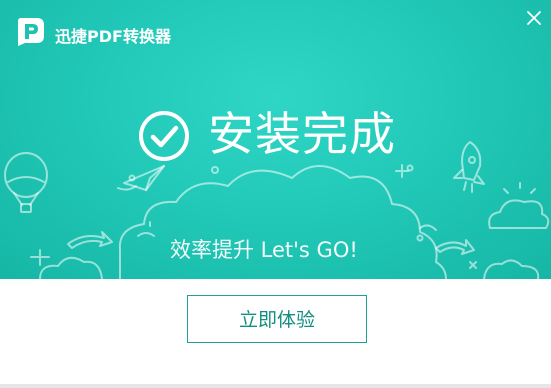 The width and height of the screenshot is (551, 388). I want to click on hot-air-balloon-icon, so click(26, 182).